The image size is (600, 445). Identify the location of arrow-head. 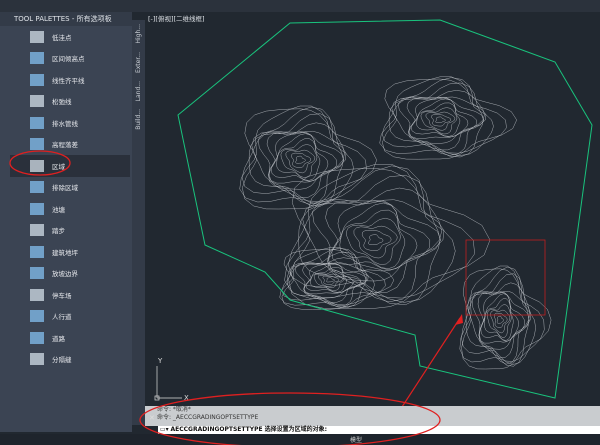
(459, 319).